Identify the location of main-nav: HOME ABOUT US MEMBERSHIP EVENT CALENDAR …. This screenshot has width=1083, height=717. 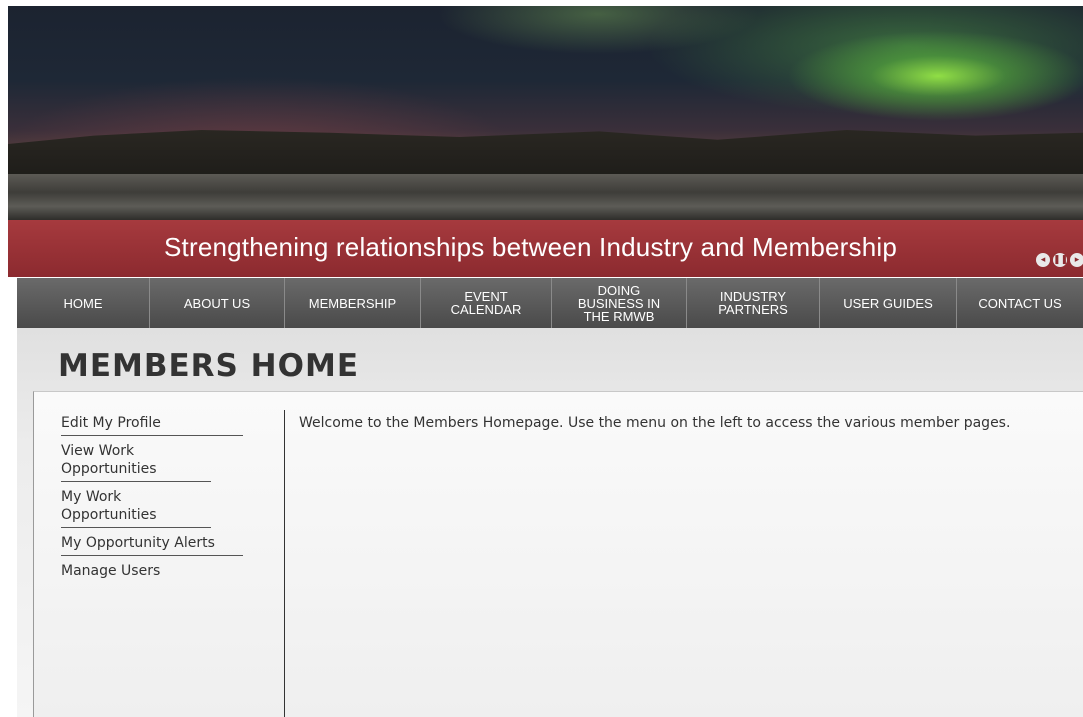
(550, 303).